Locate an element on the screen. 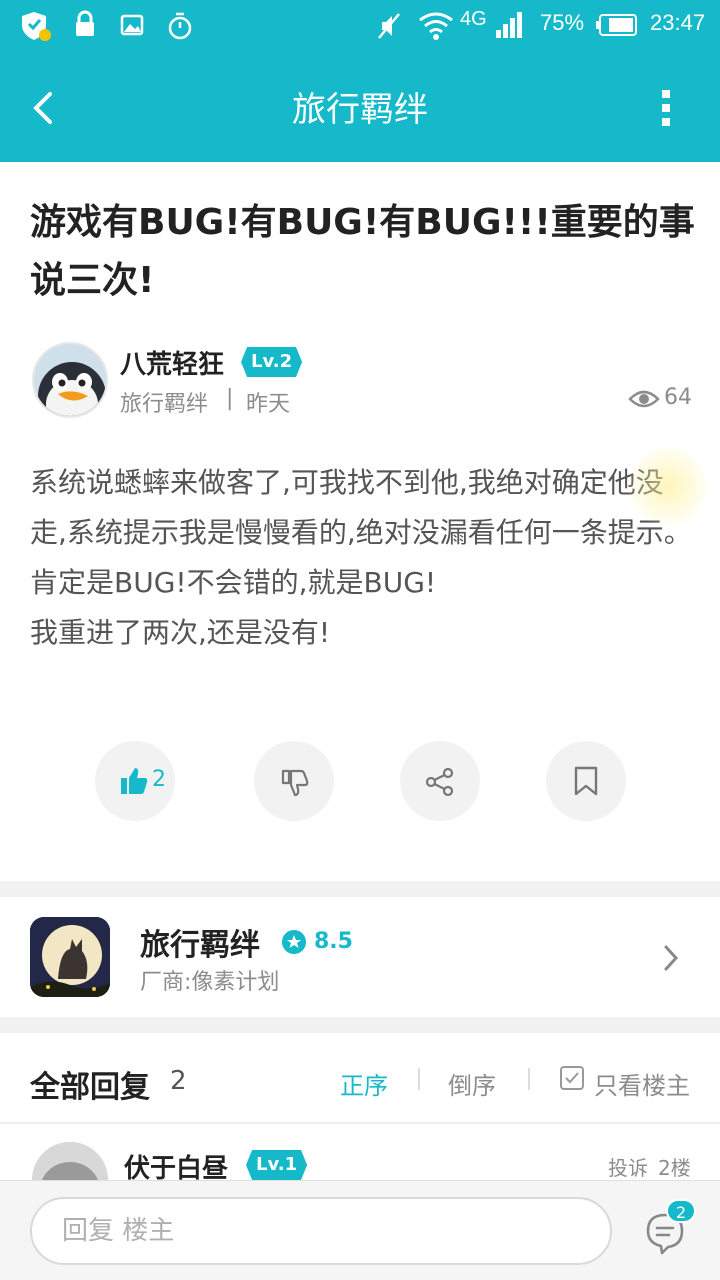 This screenshot has width=720, height=1280. only-op-checkbox is located at coordinates (572, 1078).